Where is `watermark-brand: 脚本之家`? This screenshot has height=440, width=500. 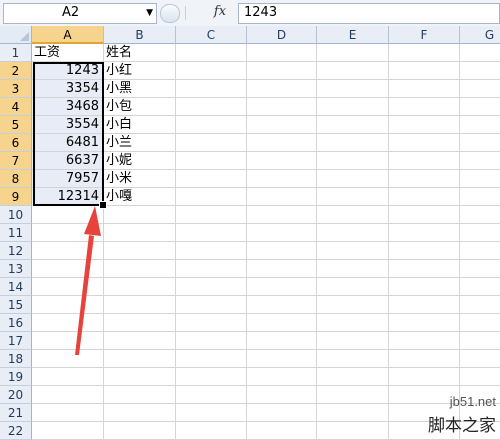
watermark-brand: 脚本之家 is located at coordinates (462, 426).